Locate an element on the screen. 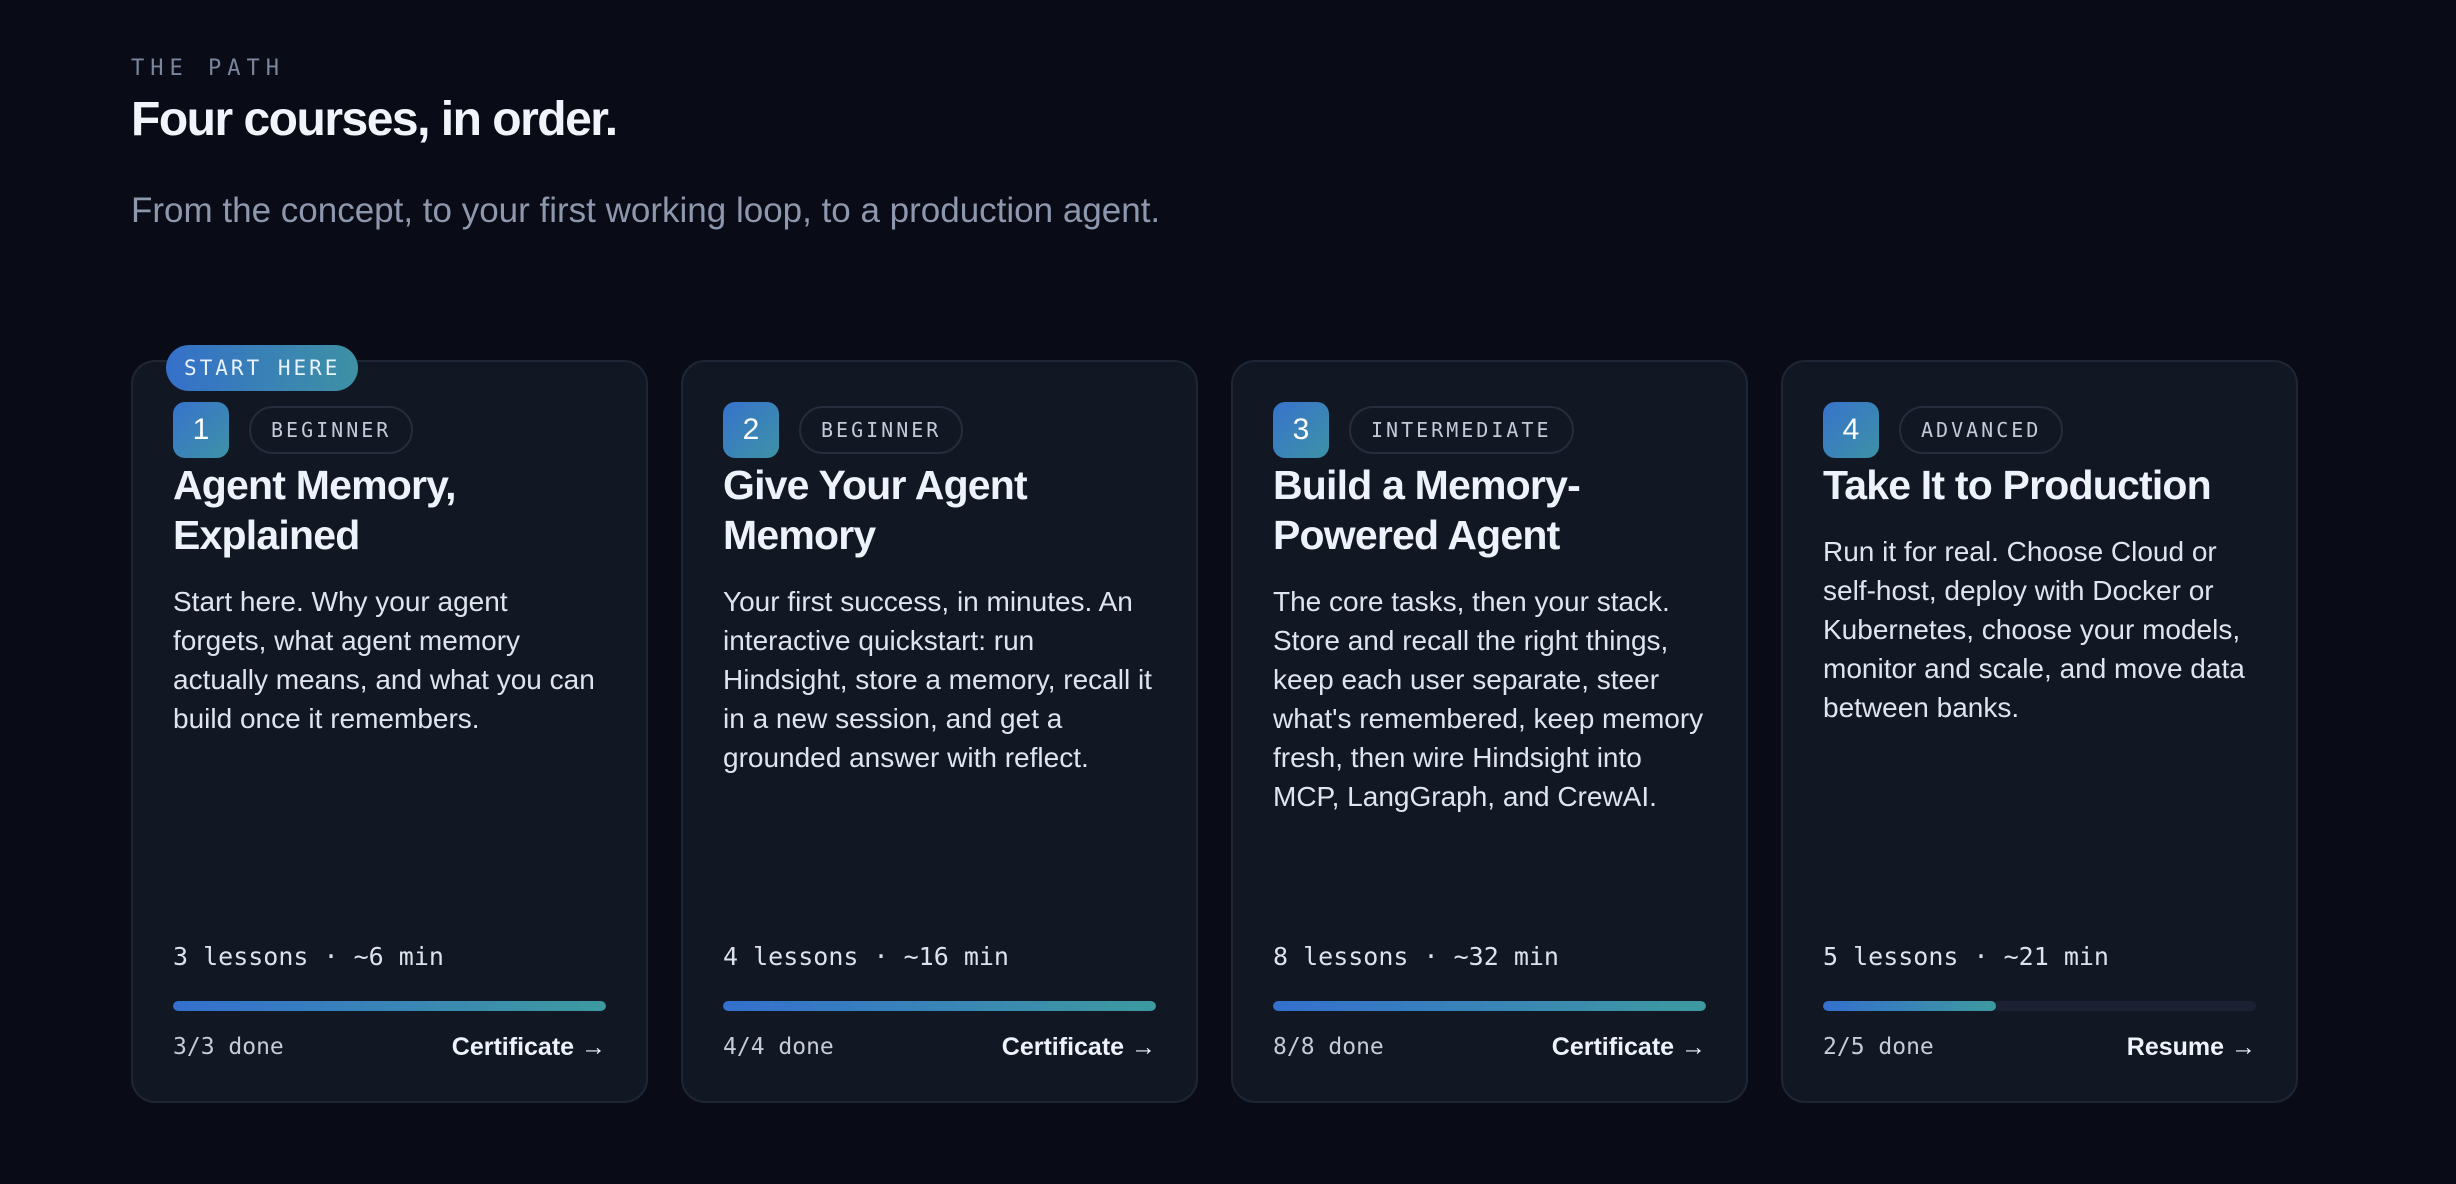  course-title: Give Your Agent Memory is located at coordinates (875, 510).